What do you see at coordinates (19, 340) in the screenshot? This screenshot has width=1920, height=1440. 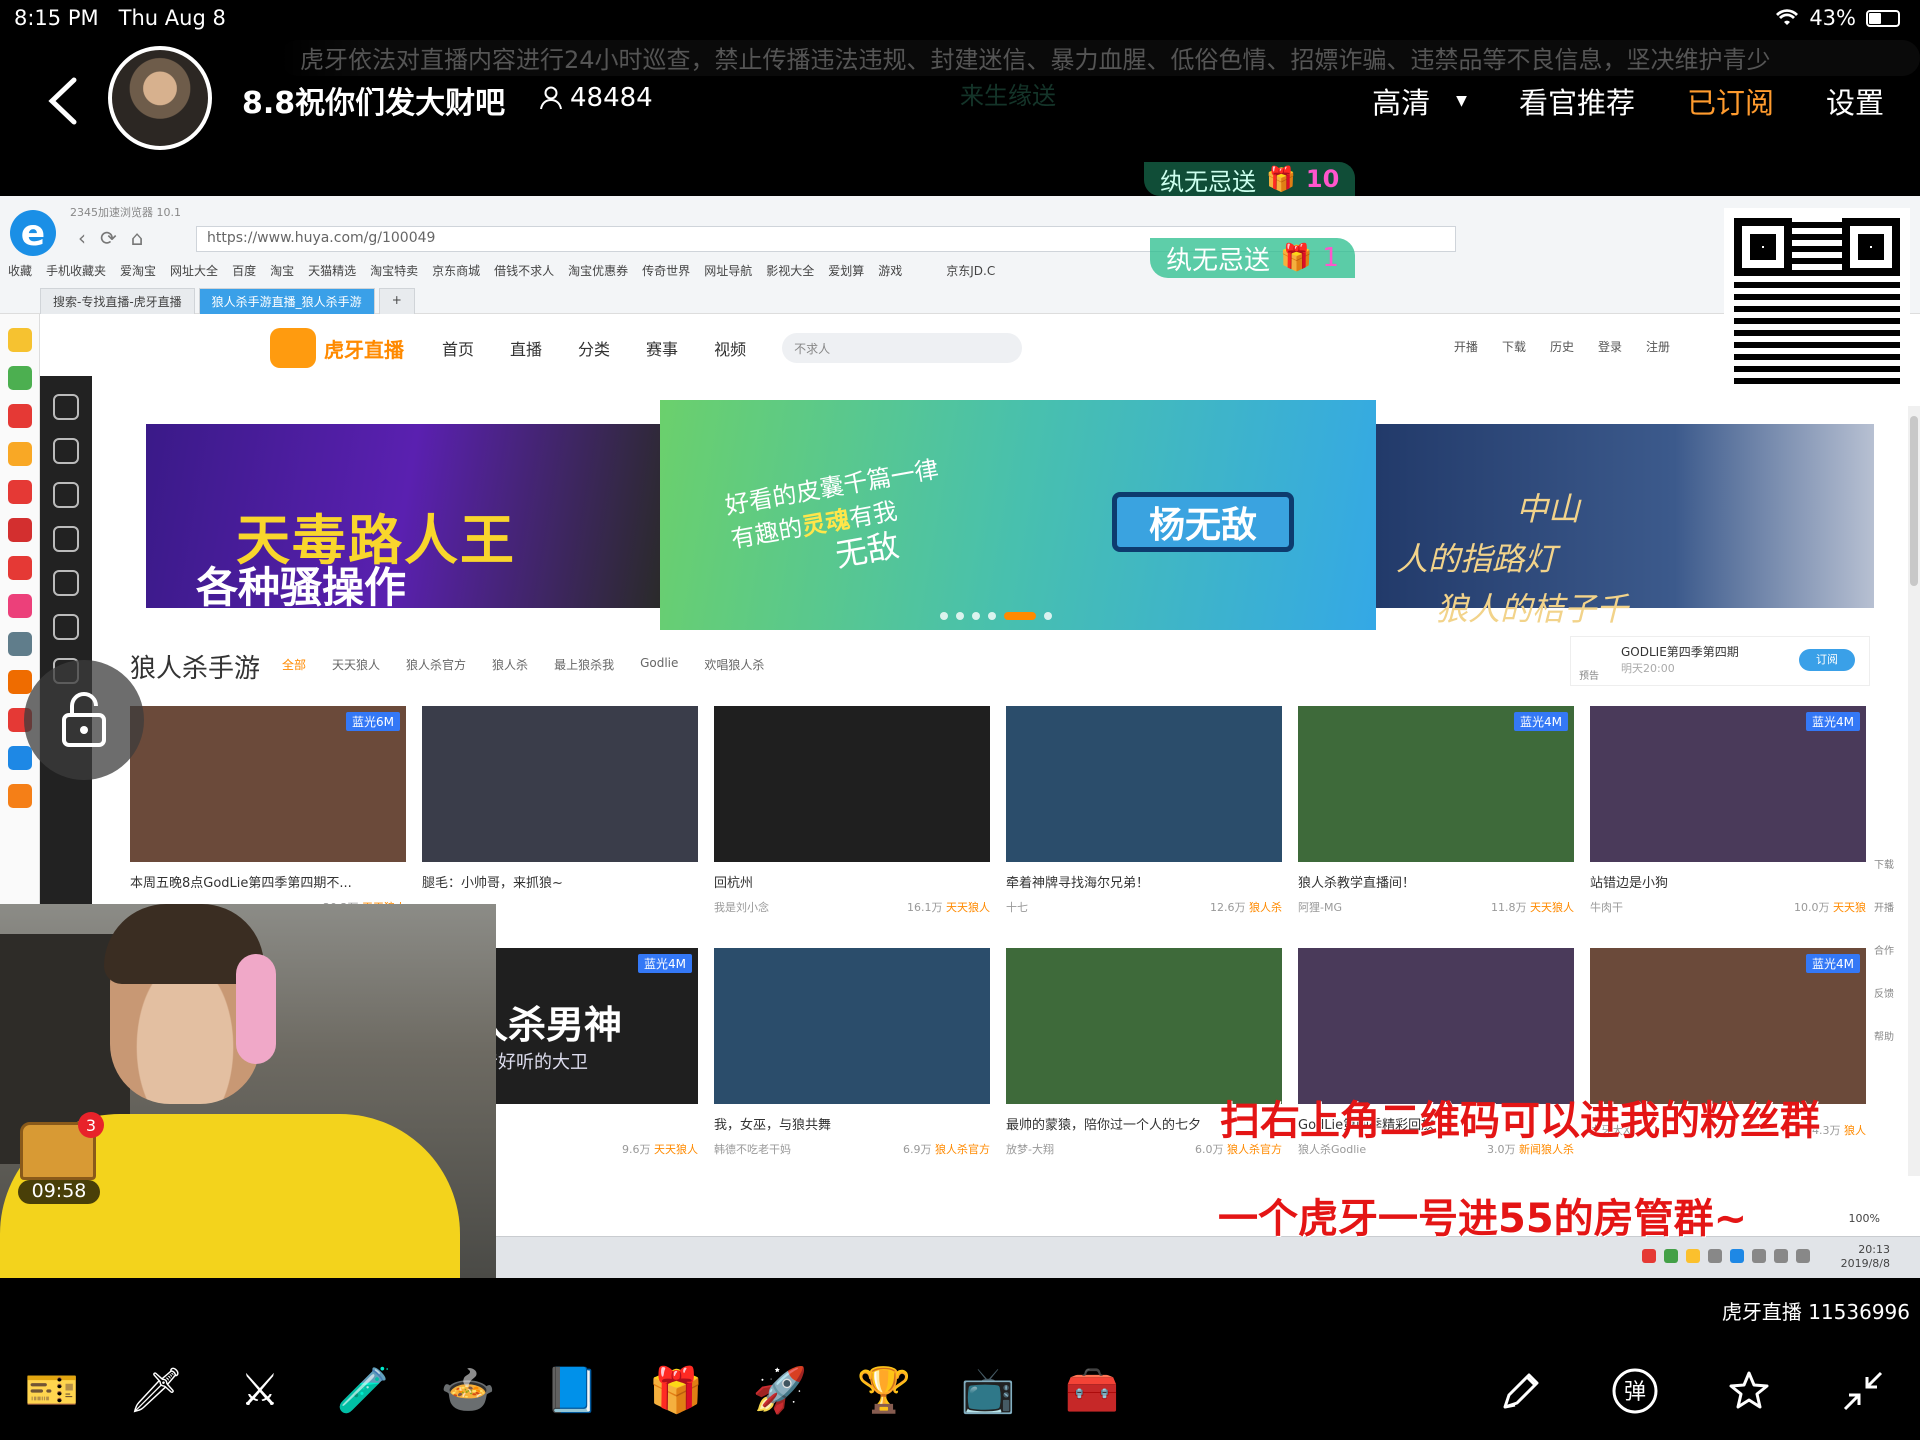 I see `star-icon` at bounding box center [19, 340].